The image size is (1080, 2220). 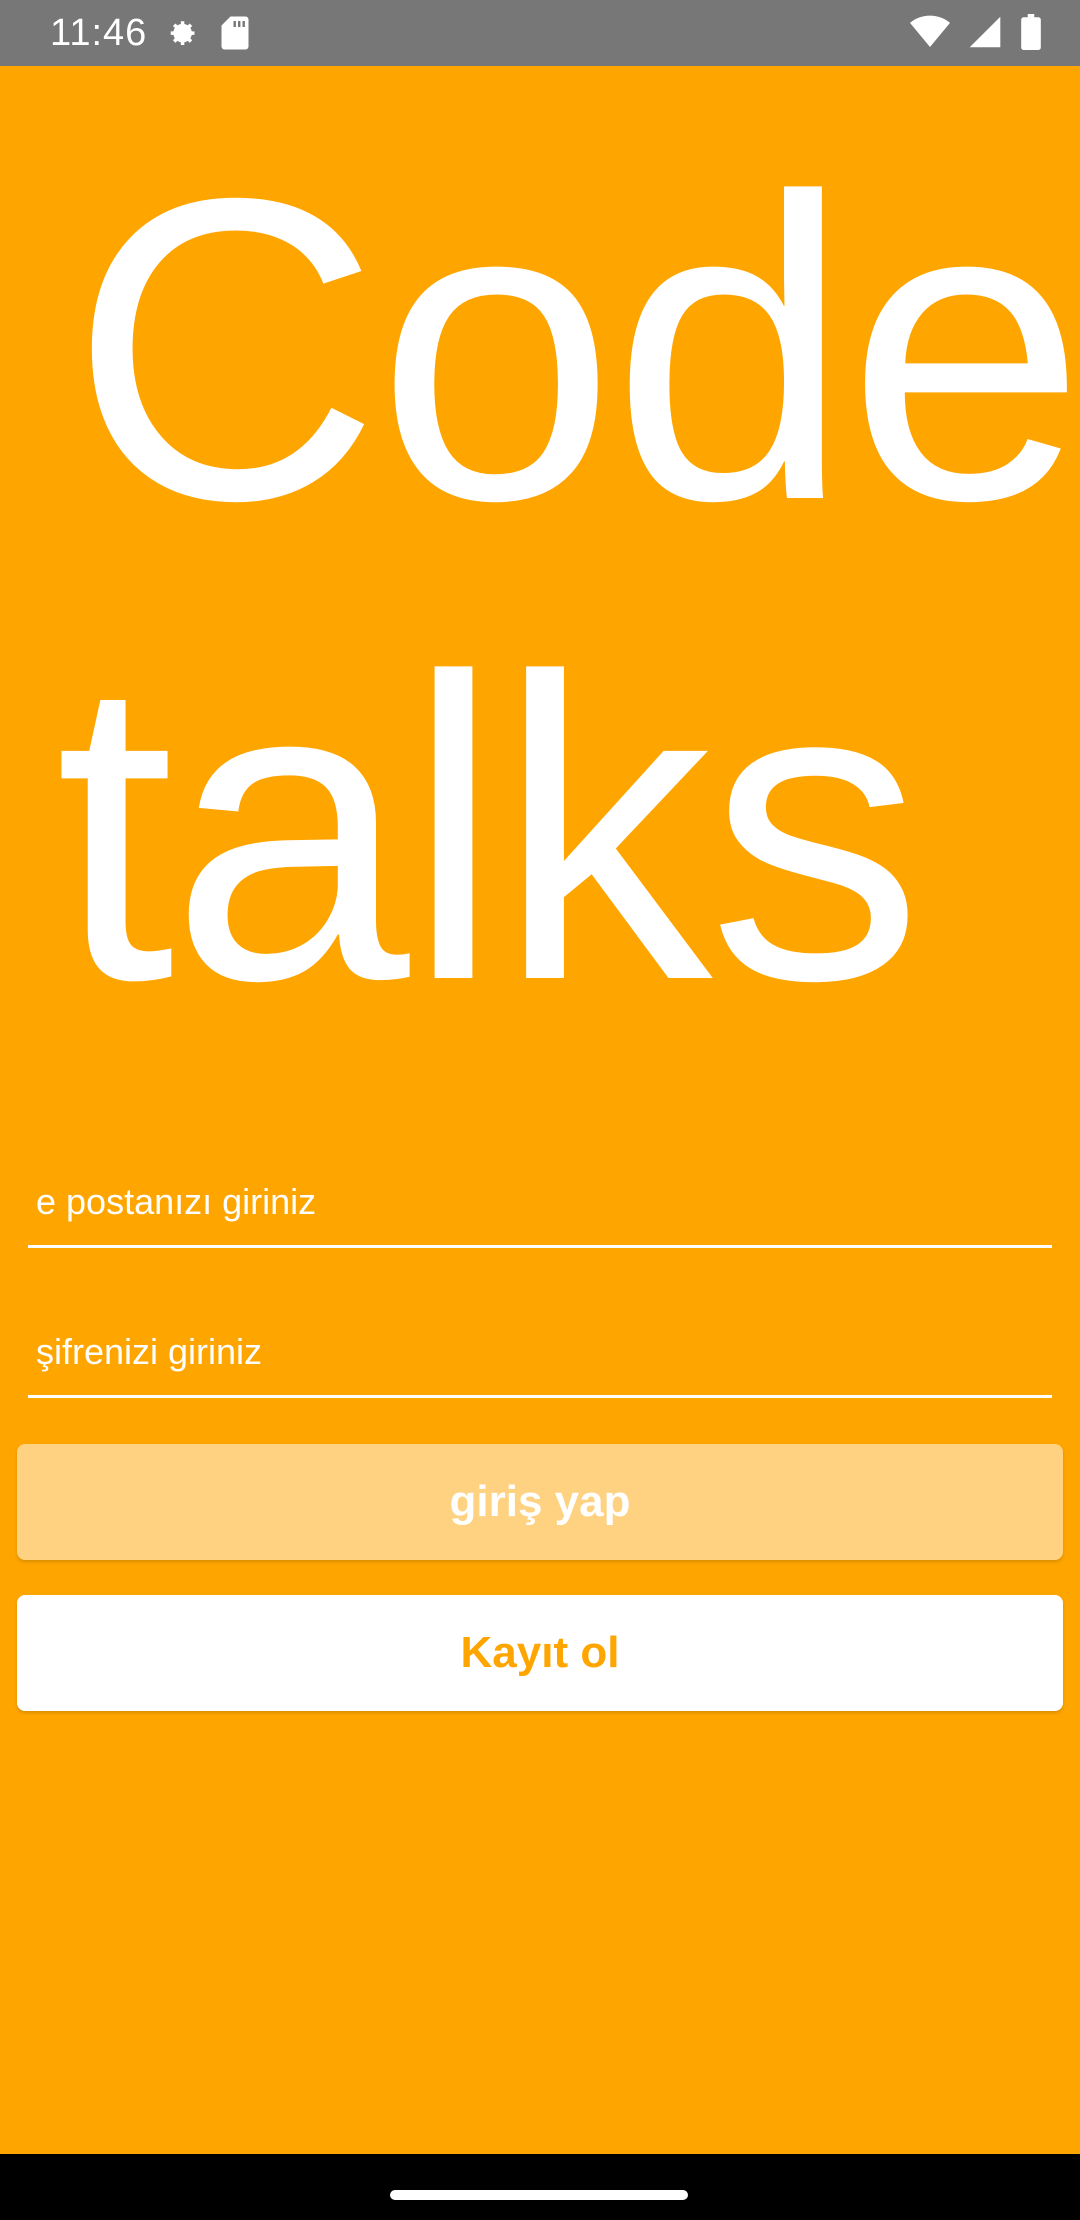 I want to click on cell-signal-icon, so click(x=985, y=32).